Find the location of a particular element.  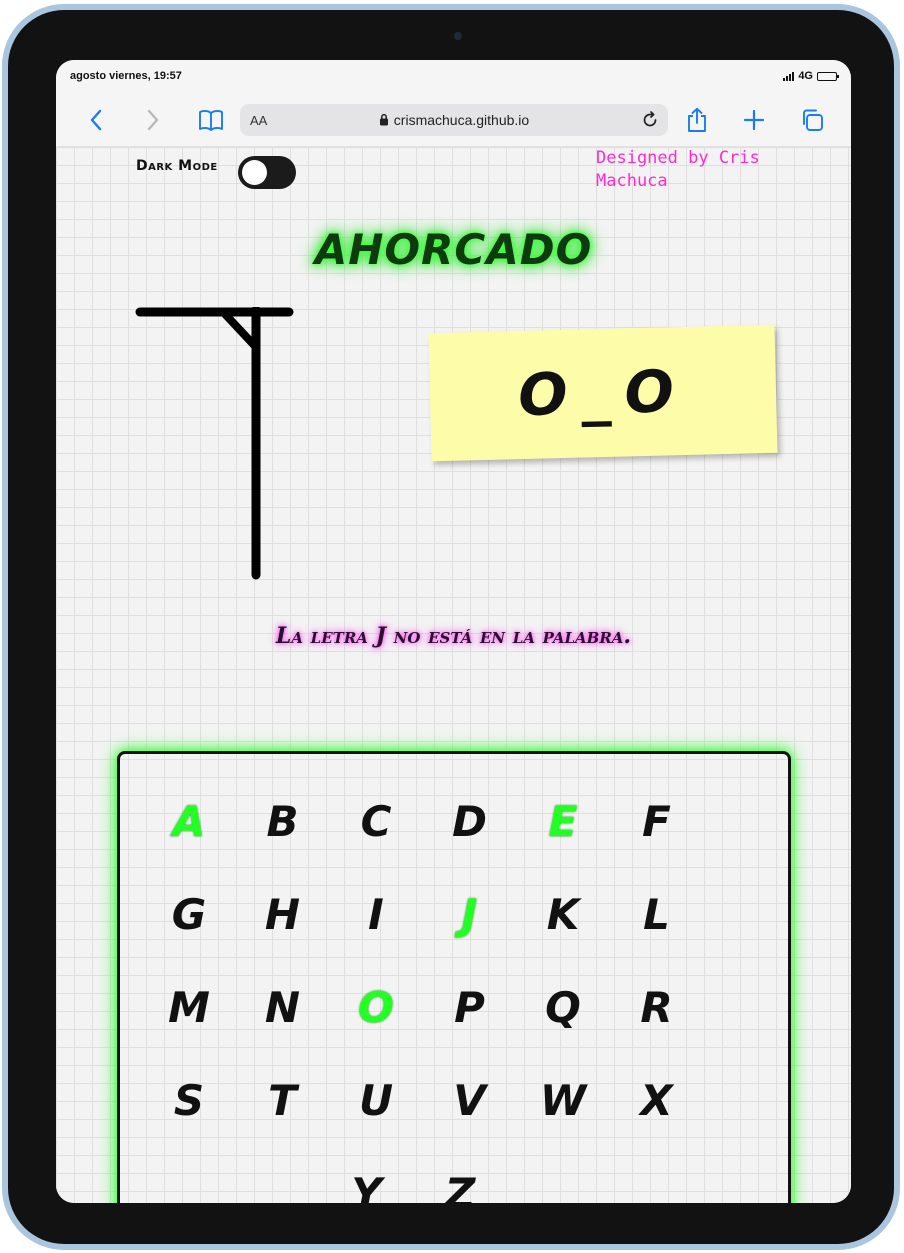

letter-key-r: R is located at coordinates (657, 1007).